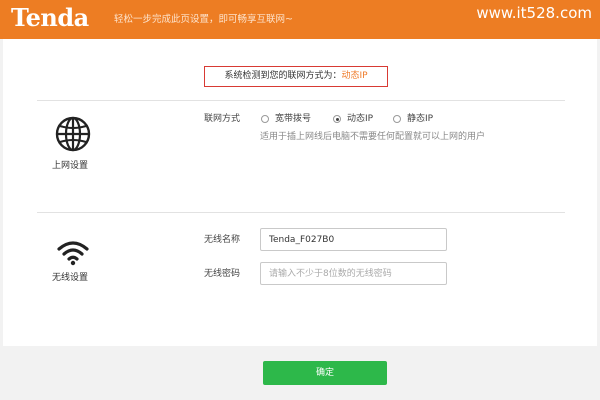 Image resolution: width=600 pixels, height=400 pixels. Describe the element at coordinates (265, 119) in the screenshot. I see `radio-pppoe` at that location.